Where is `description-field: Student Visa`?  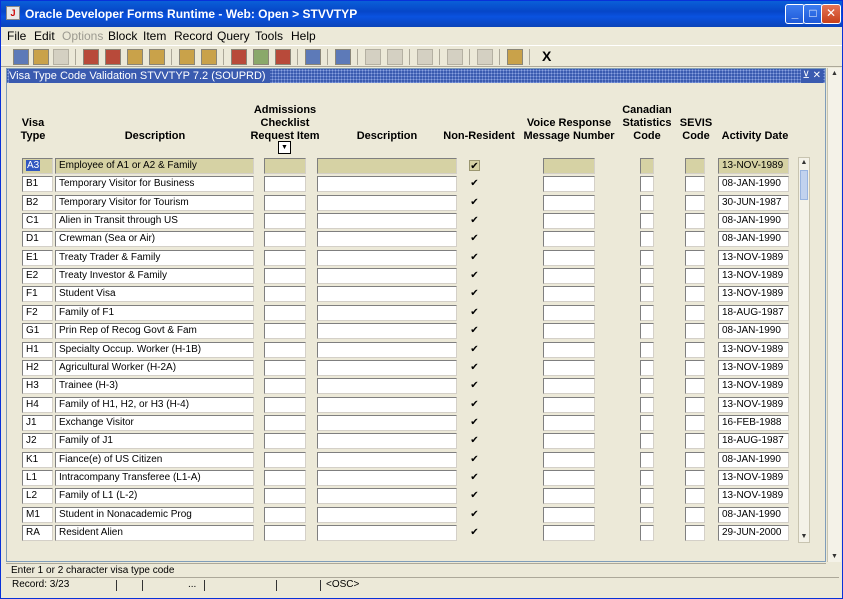 description-field: Student Visa is located at coordinates (154, 294).